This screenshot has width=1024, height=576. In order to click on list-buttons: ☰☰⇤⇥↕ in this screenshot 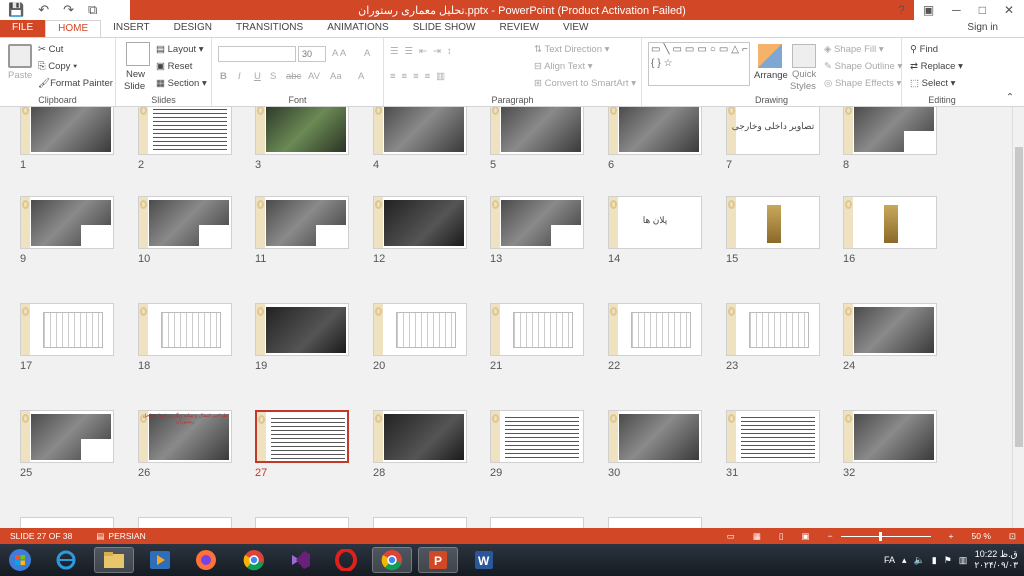, I will do `click(424, 51)`.